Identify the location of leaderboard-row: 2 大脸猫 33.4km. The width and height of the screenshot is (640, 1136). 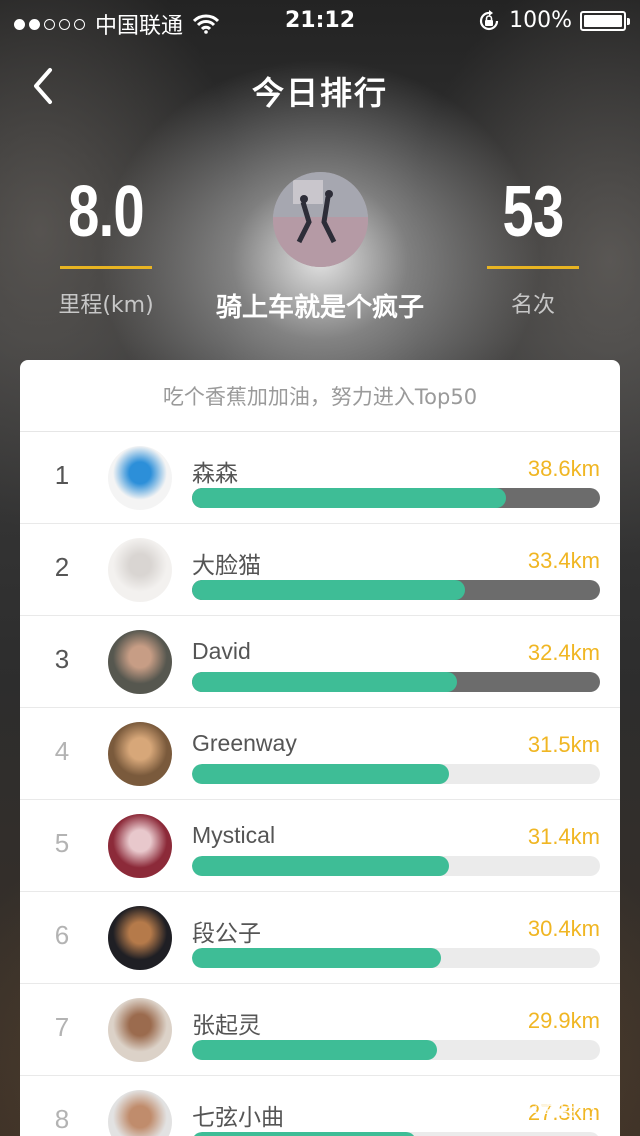
(320, 570).